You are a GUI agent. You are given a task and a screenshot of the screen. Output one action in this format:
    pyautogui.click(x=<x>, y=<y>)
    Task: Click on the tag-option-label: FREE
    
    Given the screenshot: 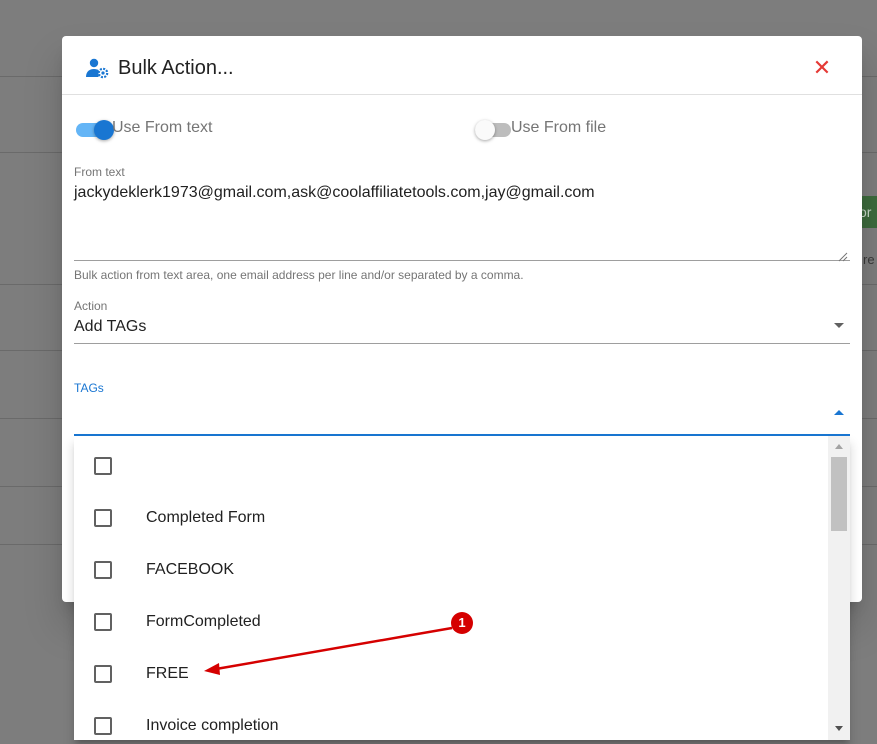 What is the action you would take?
    pyautogui.click(x=167, y=673)
    